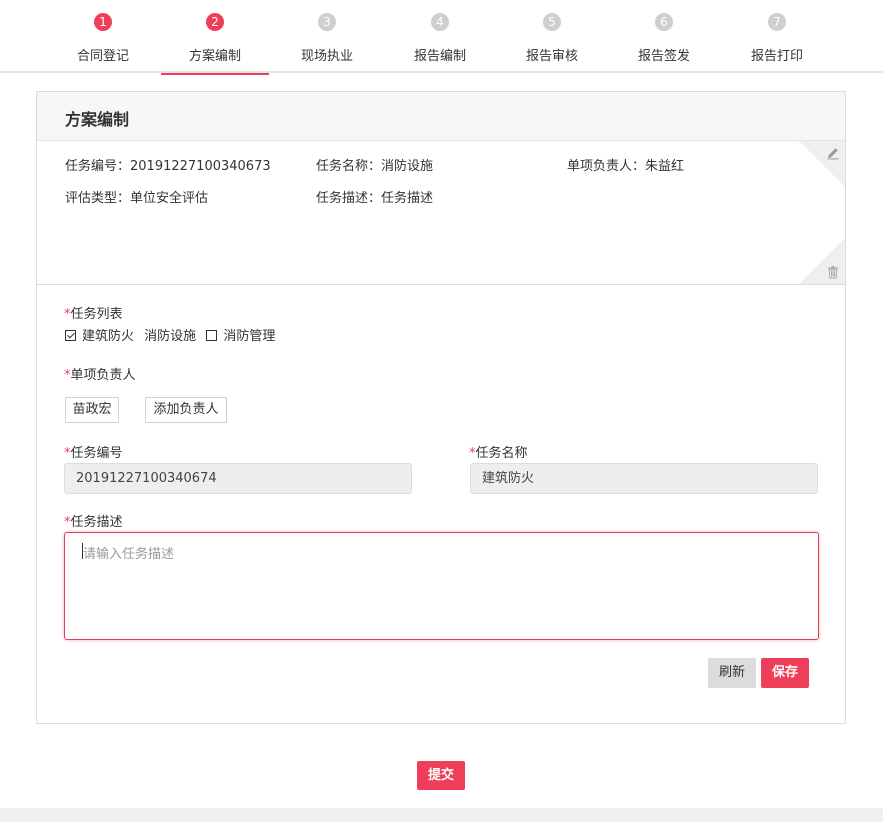 Image resolution: width=883 pixels, height=822 pixels. Describe the element at coordinates (833, 272) in the screenshot. I see `trash-icon` at that location.